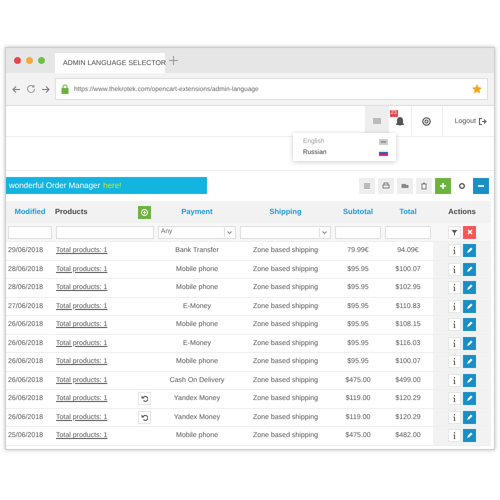 This screenshot has width=500, height=500. Describe the element at coordinates (31, 89) in the screenshot. I see `reload-icon` at that location.